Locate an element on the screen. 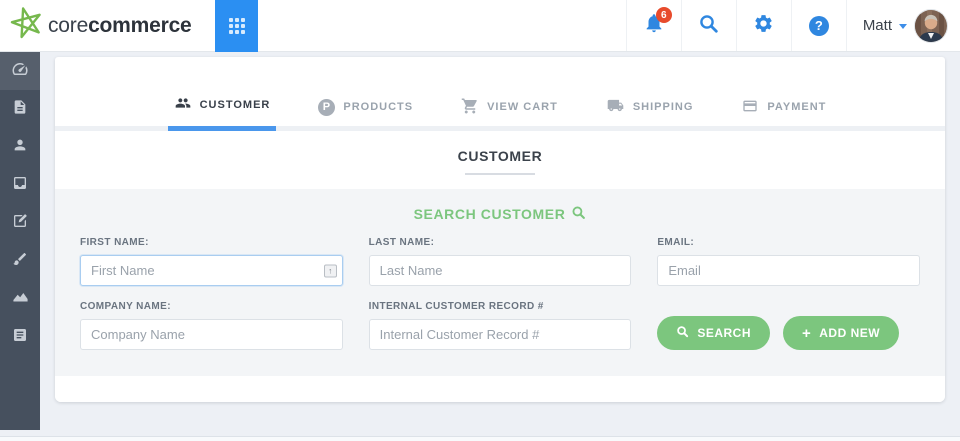 The image size is (960, 441). design-brush-icon is located at coordinates (20, 261).